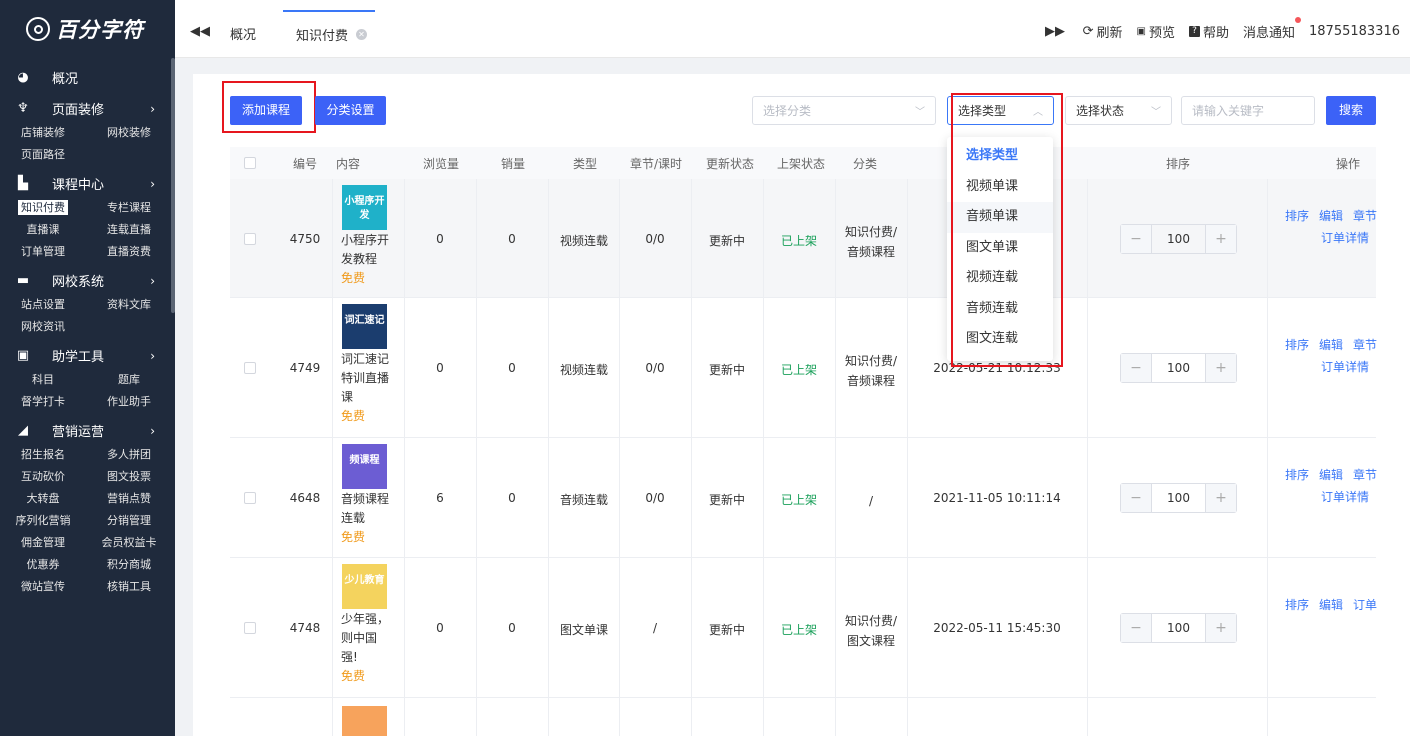 This screenshot has width=1410, height=736. What do you see at coordinates (129, 380) in the screenshot?
I see `sidebar-item: 题库` at bounding box center [129, 380].